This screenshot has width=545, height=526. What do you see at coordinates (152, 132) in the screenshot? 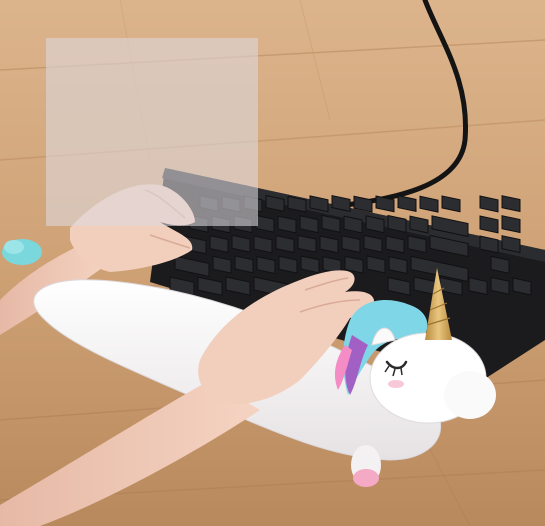
I see `translucent-overlay-block` at bounding box center [152, 132].